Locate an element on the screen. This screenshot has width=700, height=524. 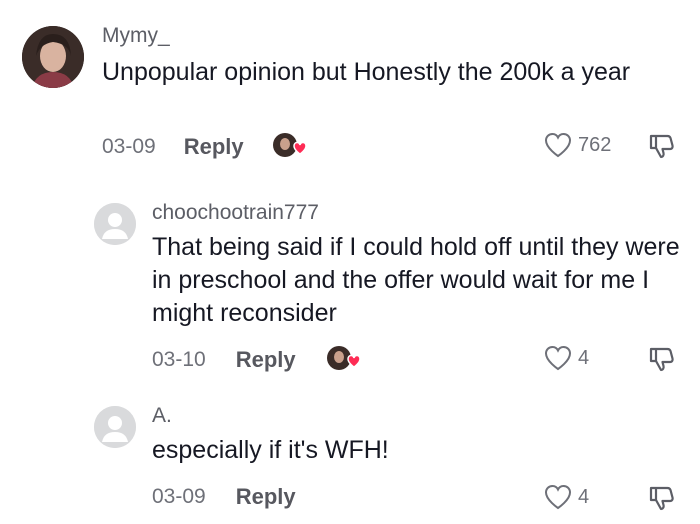
comment-meta: 03-10 Reply is located at coordinates (256, 360).